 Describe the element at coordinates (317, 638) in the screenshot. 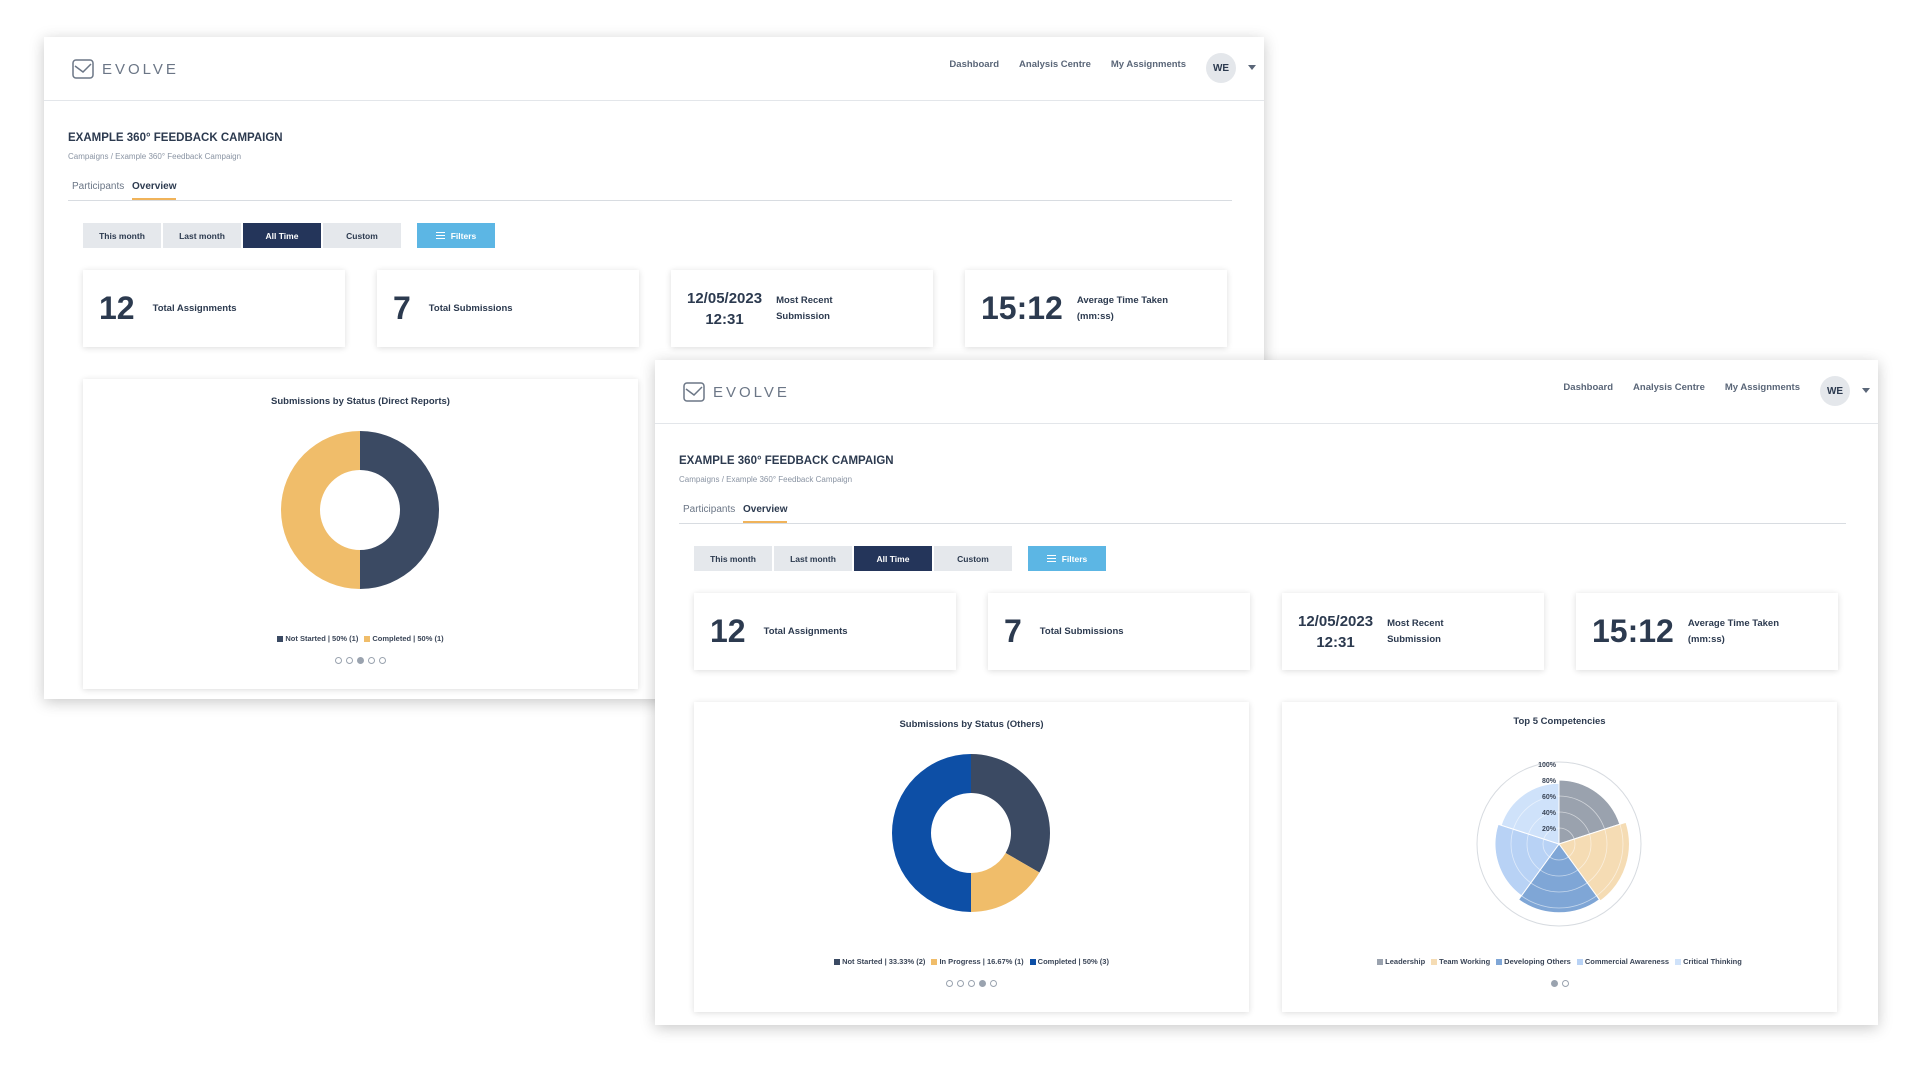

I see `legend-item: Not Started | 50% (1)` at that location.